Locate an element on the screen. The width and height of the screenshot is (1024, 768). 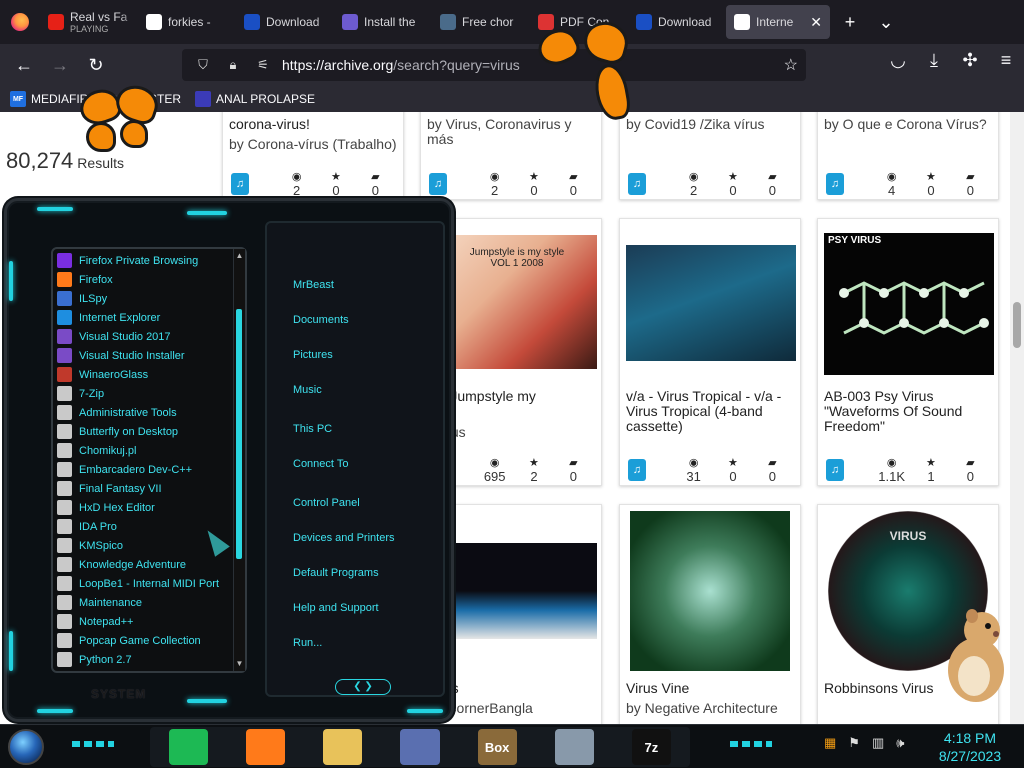
start-place-item: Default Programs is located at coordinates (336, 573).